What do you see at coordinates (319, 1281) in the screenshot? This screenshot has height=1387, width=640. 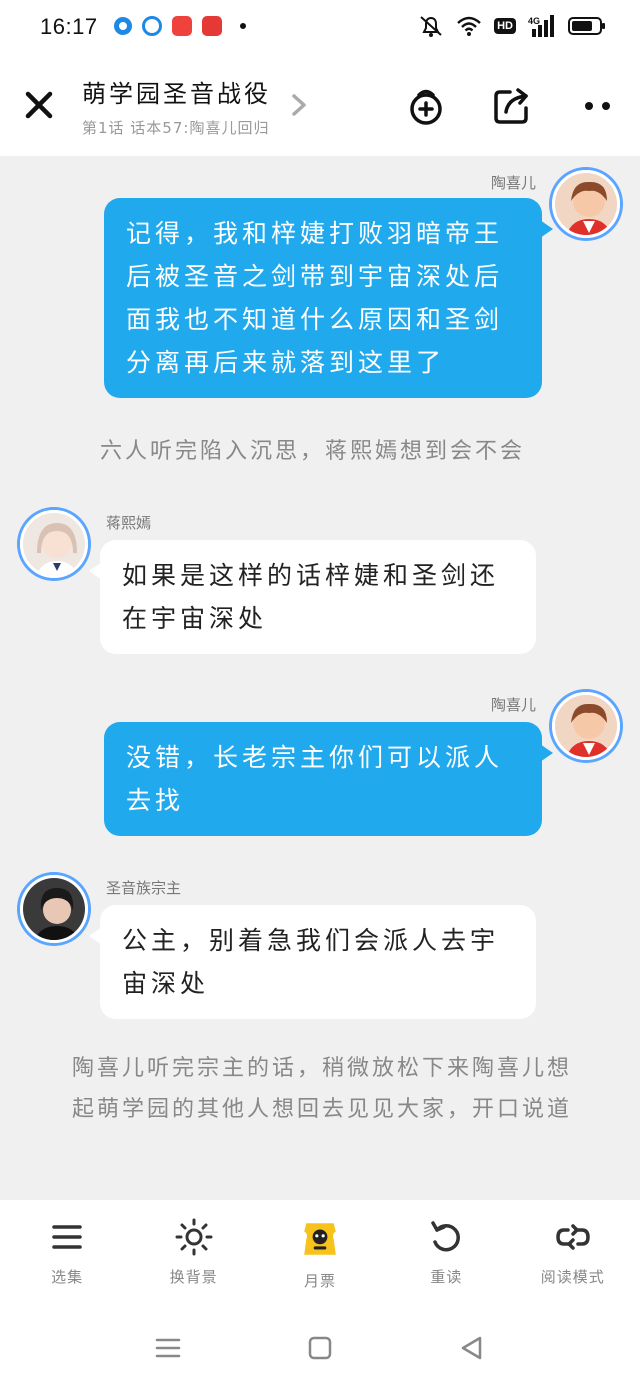 I see `toolbar-label: 月票` at bounding box center [319, 1281].